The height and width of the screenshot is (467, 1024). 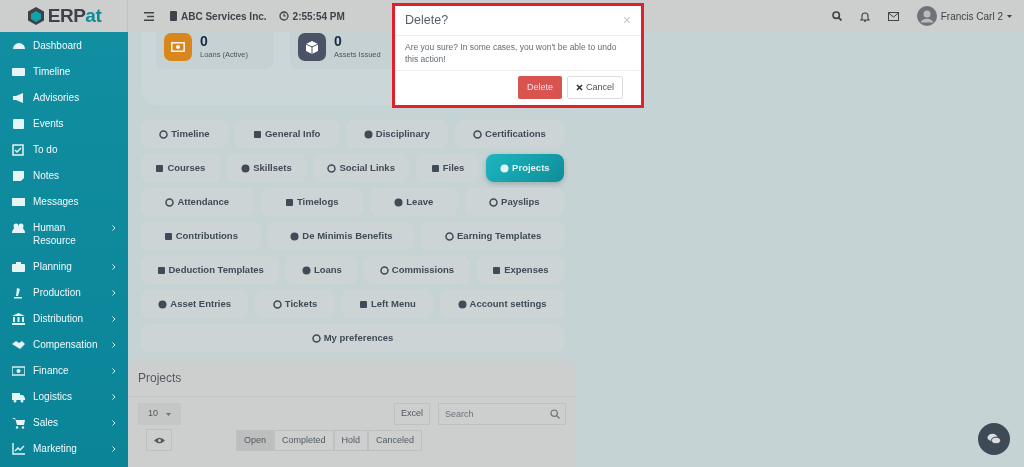 What do you see at coordinates (893, 16) in the screenshot?
I see `mail-icon` at bounding box center [893, 16].